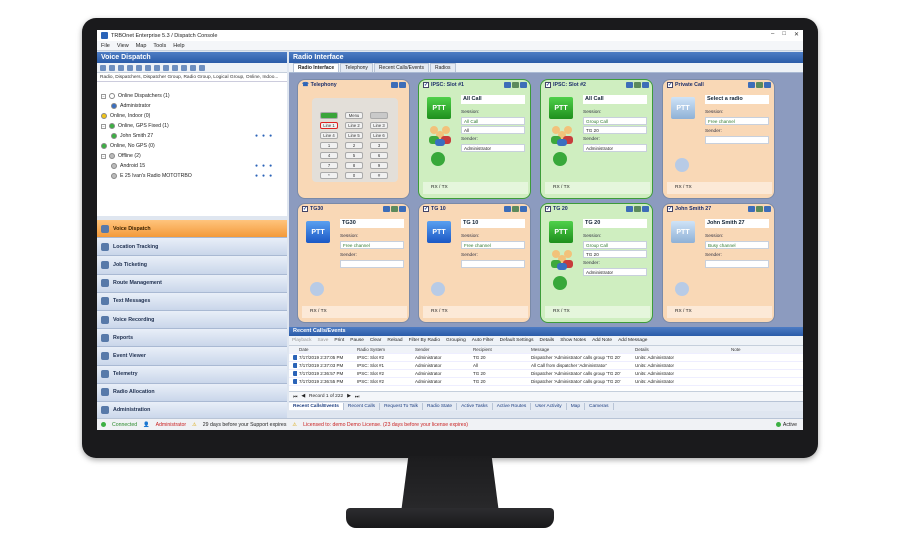 Image resolution: width=900 pixels, height=548 pixels. What do you see at coordinates (615, 99) in the screenshot?
I see `talkgroup-select: All Call` at bounding box center [615, 99].